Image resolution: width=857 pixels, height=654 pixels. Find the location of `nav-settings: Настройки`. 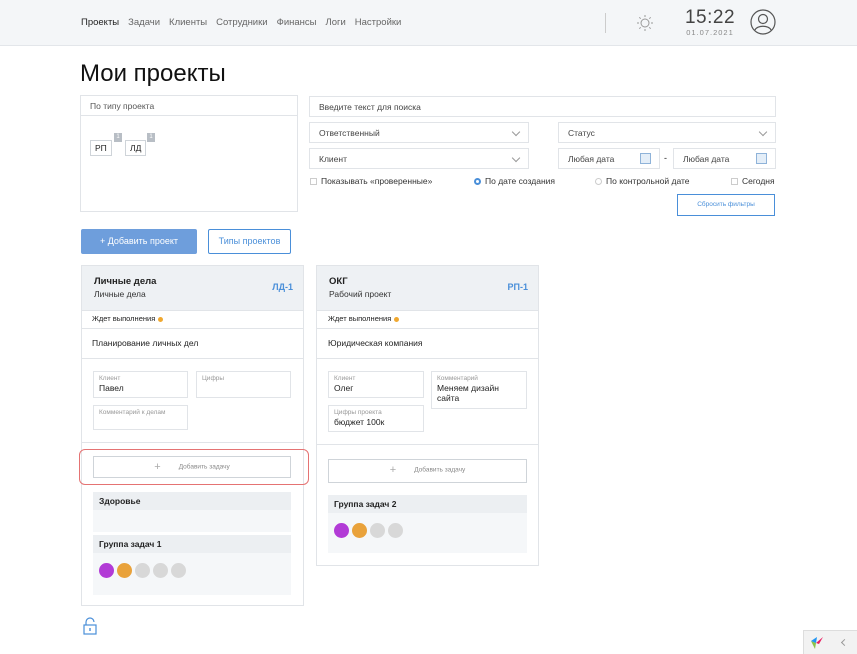

nav-settings: Настройки is located at coordinates (378, 22).